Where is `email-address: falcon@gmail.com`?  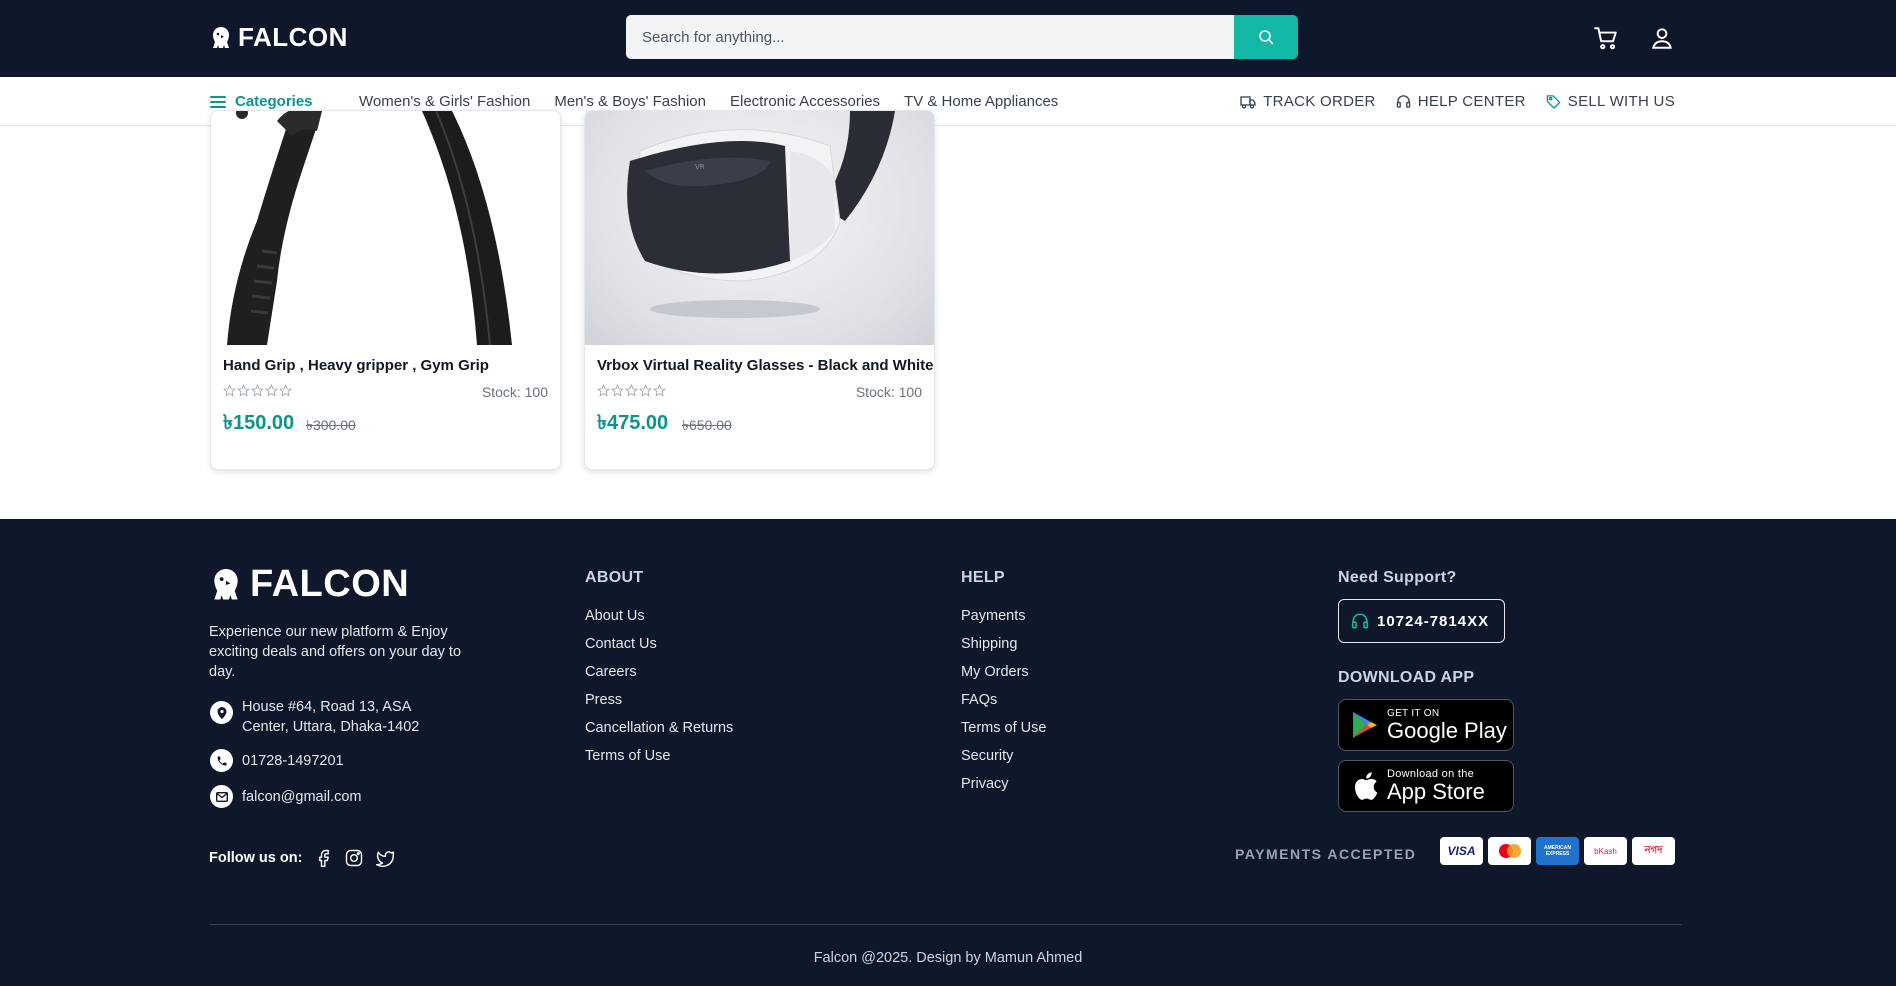
email-address: falcon@gmail.com is located at coordinates (302, 796).